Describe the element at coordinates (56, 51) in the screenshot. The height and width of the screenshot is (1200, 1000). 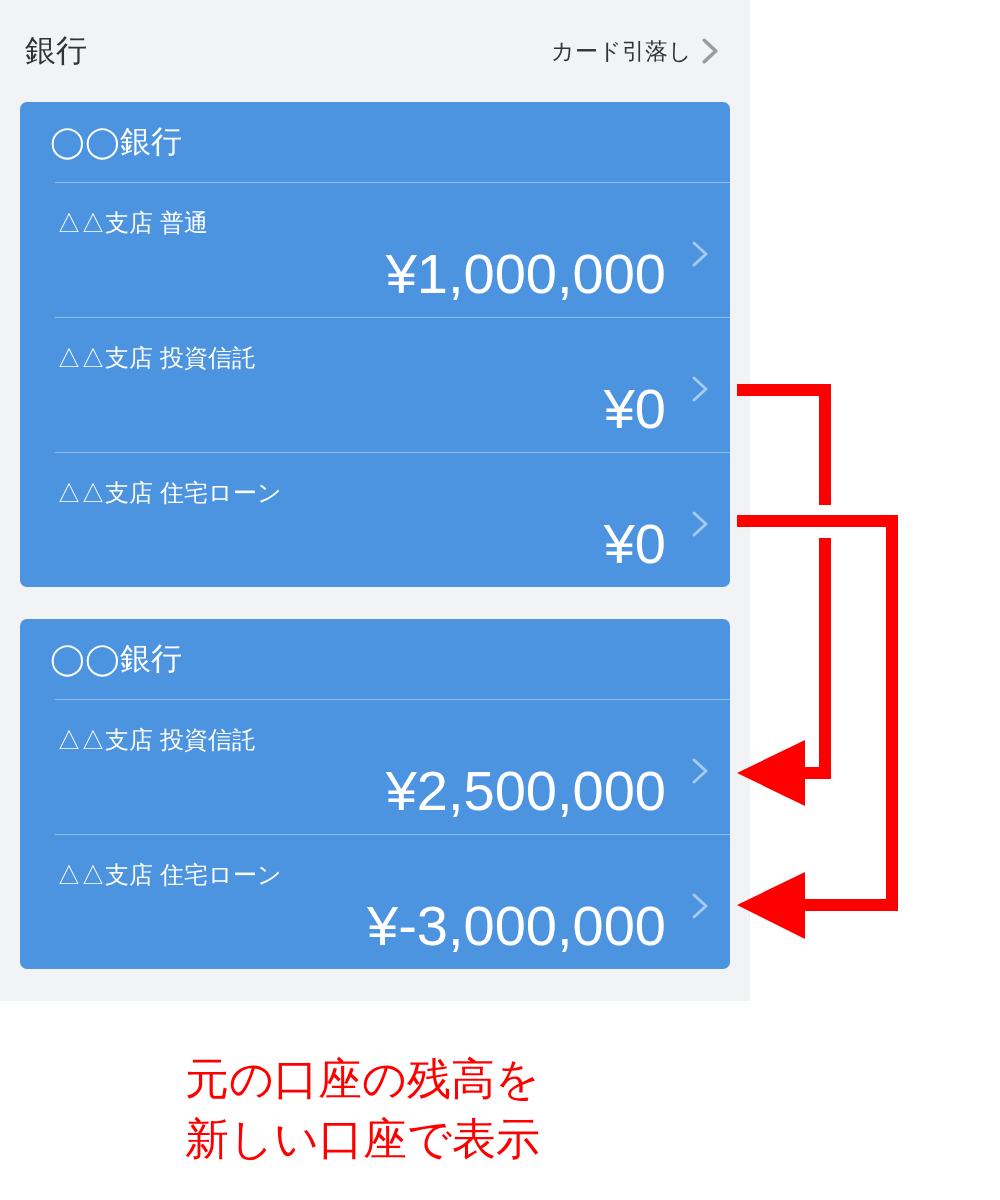
I see `section-title: 銀行` at that location.